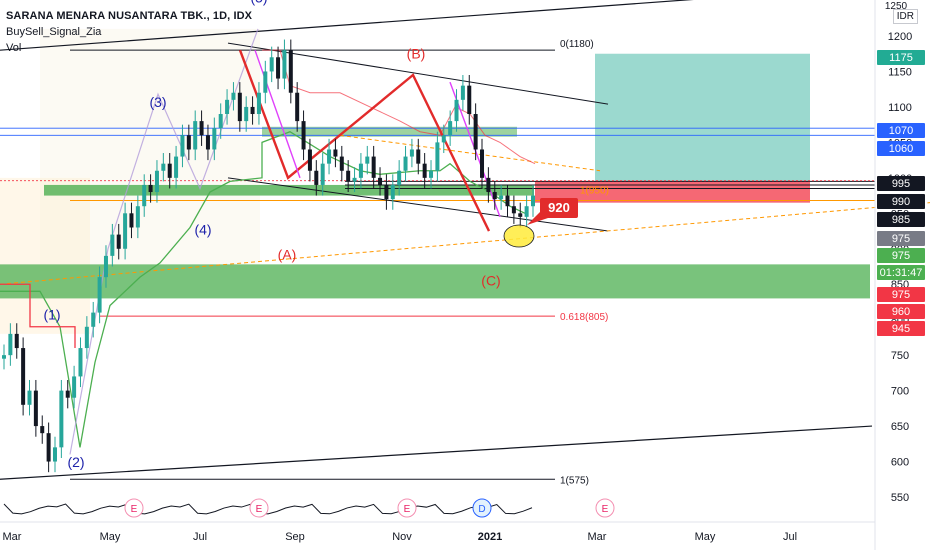 Image resolution: width=932 pixels, height=555 pixels. What do you see at coordinates (594, 190) in the screenshot?
I see `signal-value-hint: 1(950)` at bounding box center [594, 190].